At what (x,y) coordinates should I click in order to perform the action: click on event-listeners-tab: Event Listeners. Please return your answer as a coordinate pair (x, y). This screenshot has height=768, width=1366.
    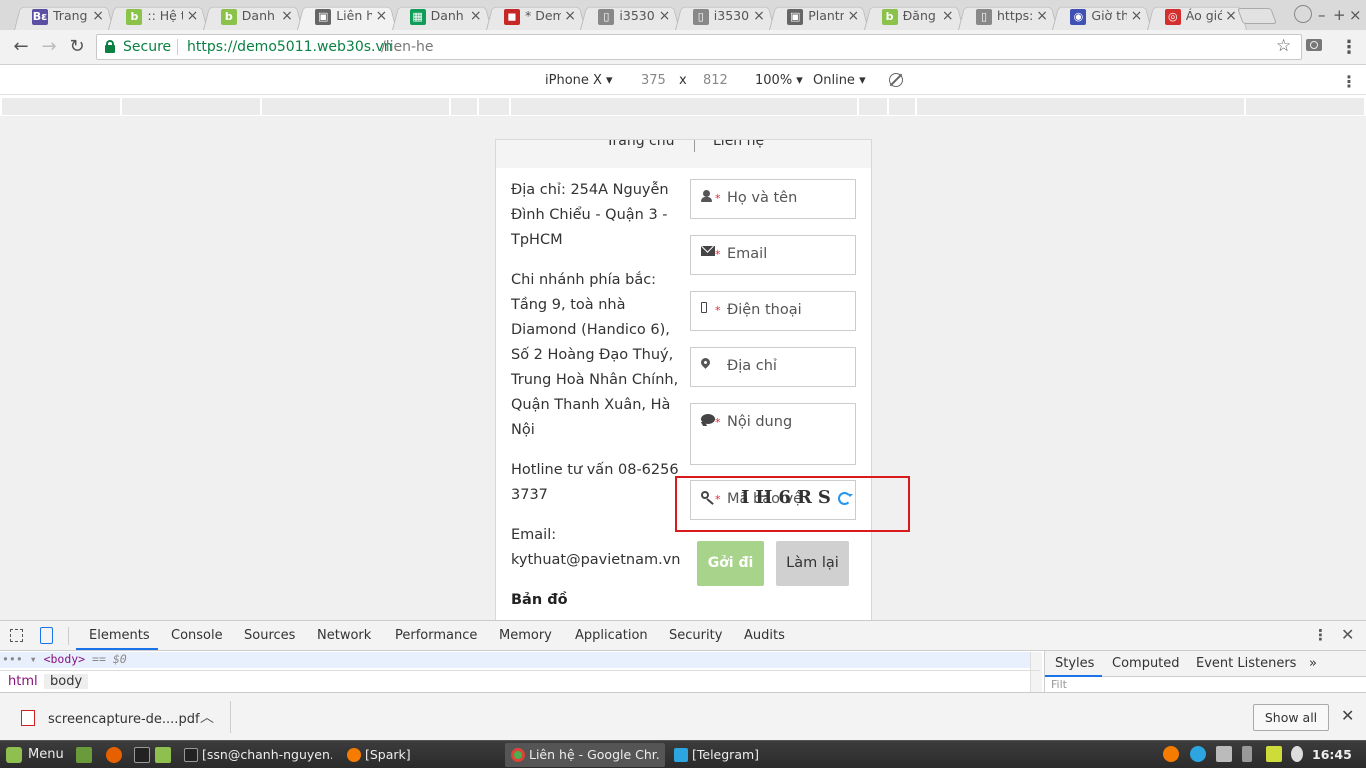
    Looking at the image, I should click on (1246, 663).